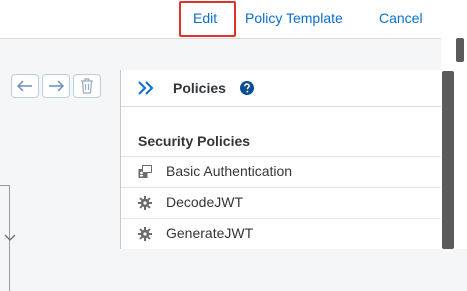 The width and height of the screenshot is (467, 291). Describe the element at coordinates (194, 141) in the screenshot. I see `security-policies-heading: Security Policies` at that location.